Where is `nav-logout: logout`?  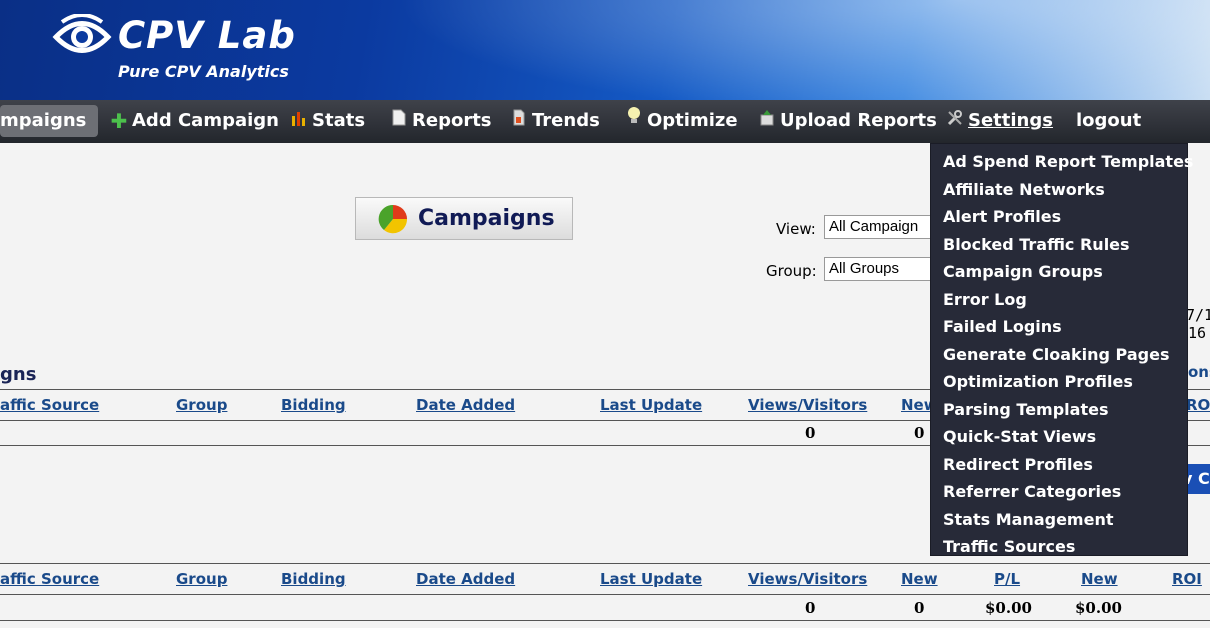
nav-logout: logout is located at coordinates (1108, 121).